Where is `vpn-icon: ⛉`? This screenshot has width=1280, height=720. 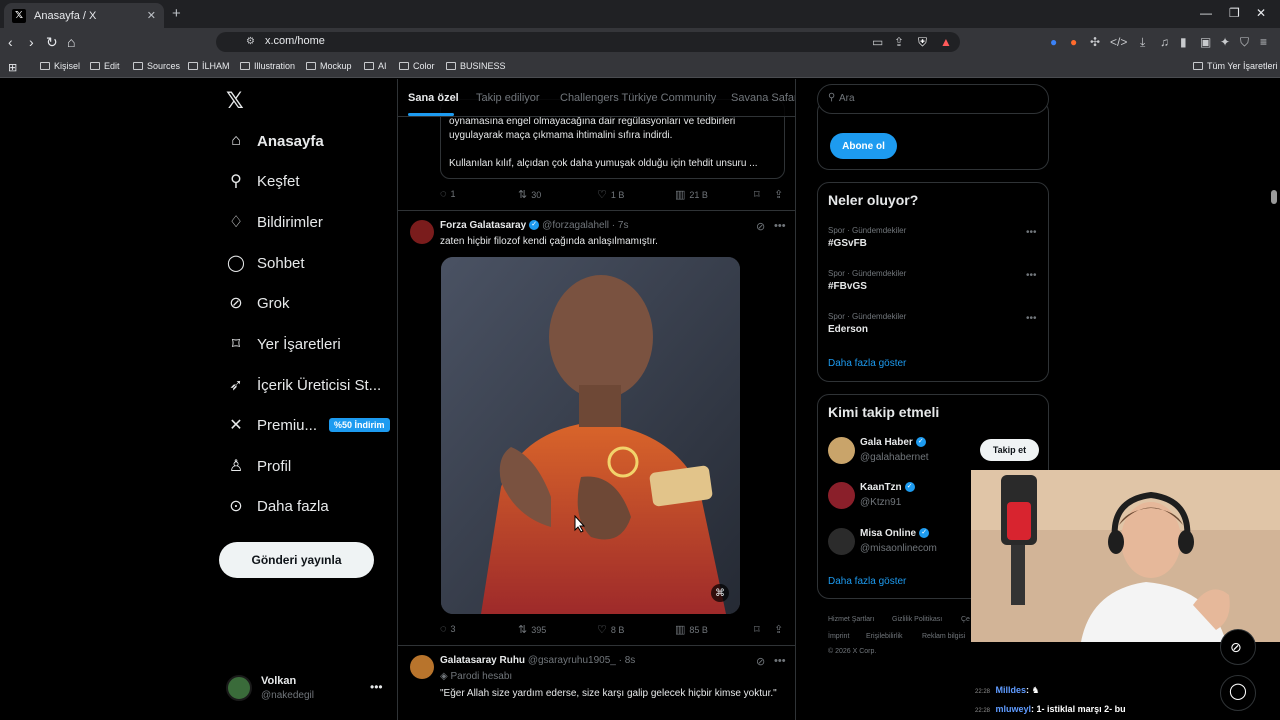
vpn-icon: ⛉ is located at coordinates (1244, 42).